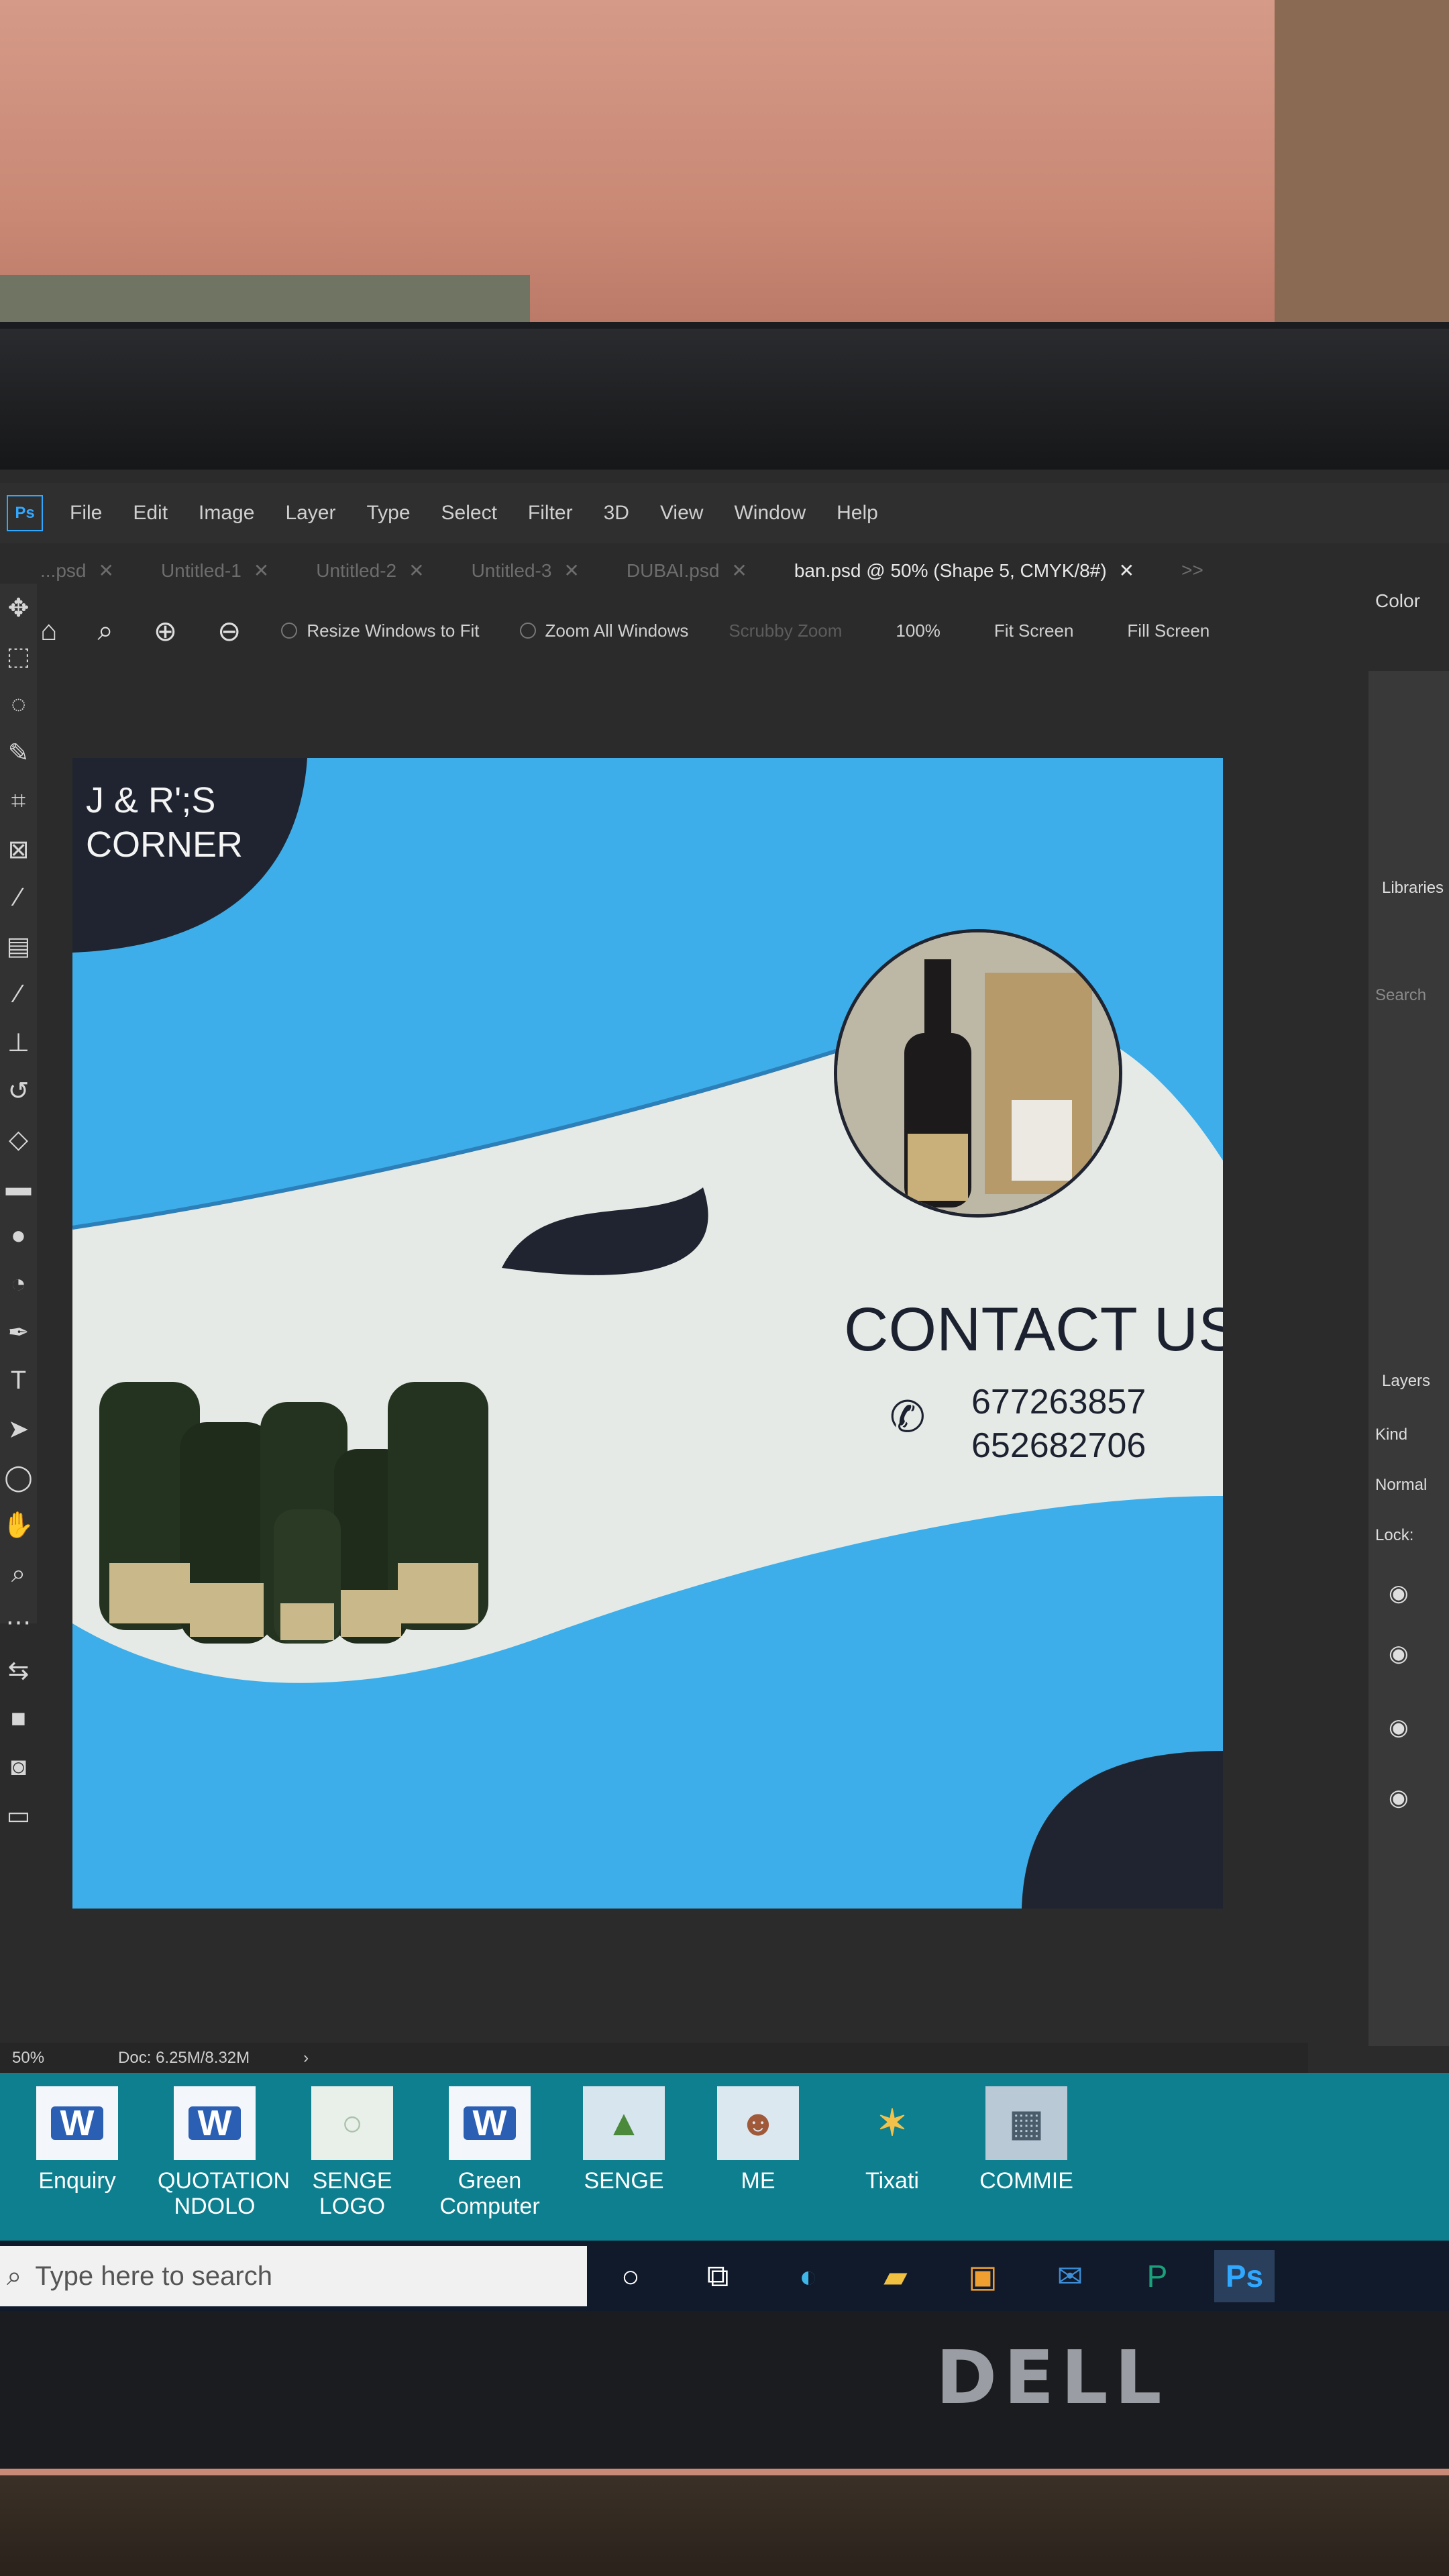  I want to click on more-tools-icon: ⋯, so click(18, 1622).